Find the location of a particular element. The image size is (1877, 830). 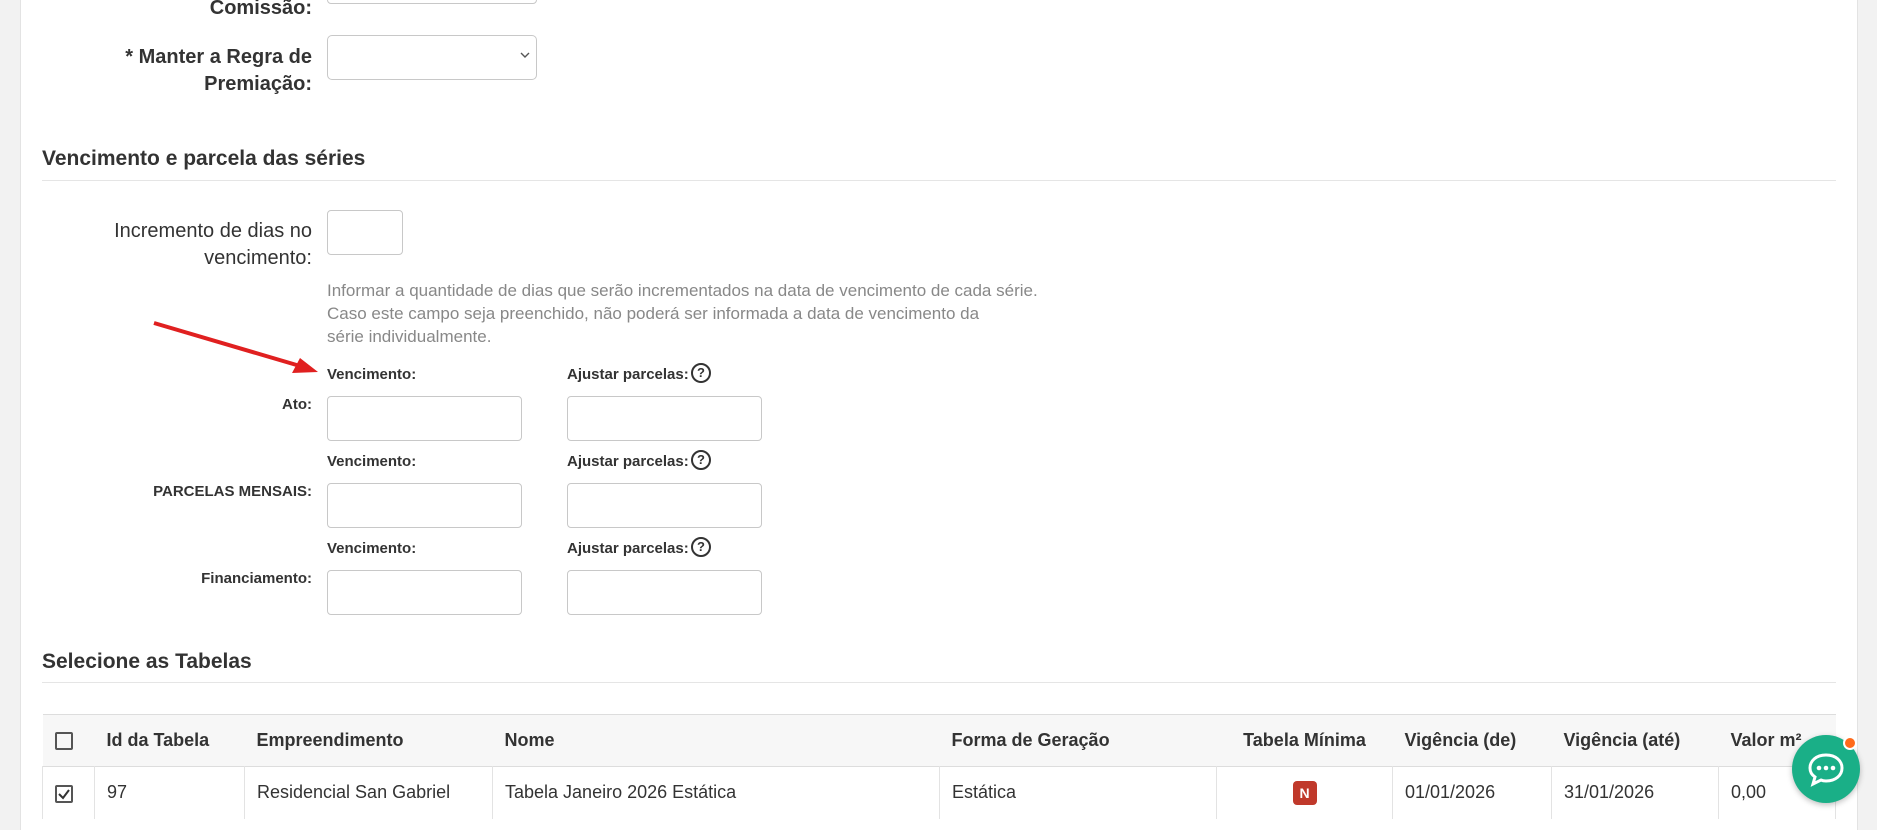

increment-days-input is located at coordinates (365, 232).